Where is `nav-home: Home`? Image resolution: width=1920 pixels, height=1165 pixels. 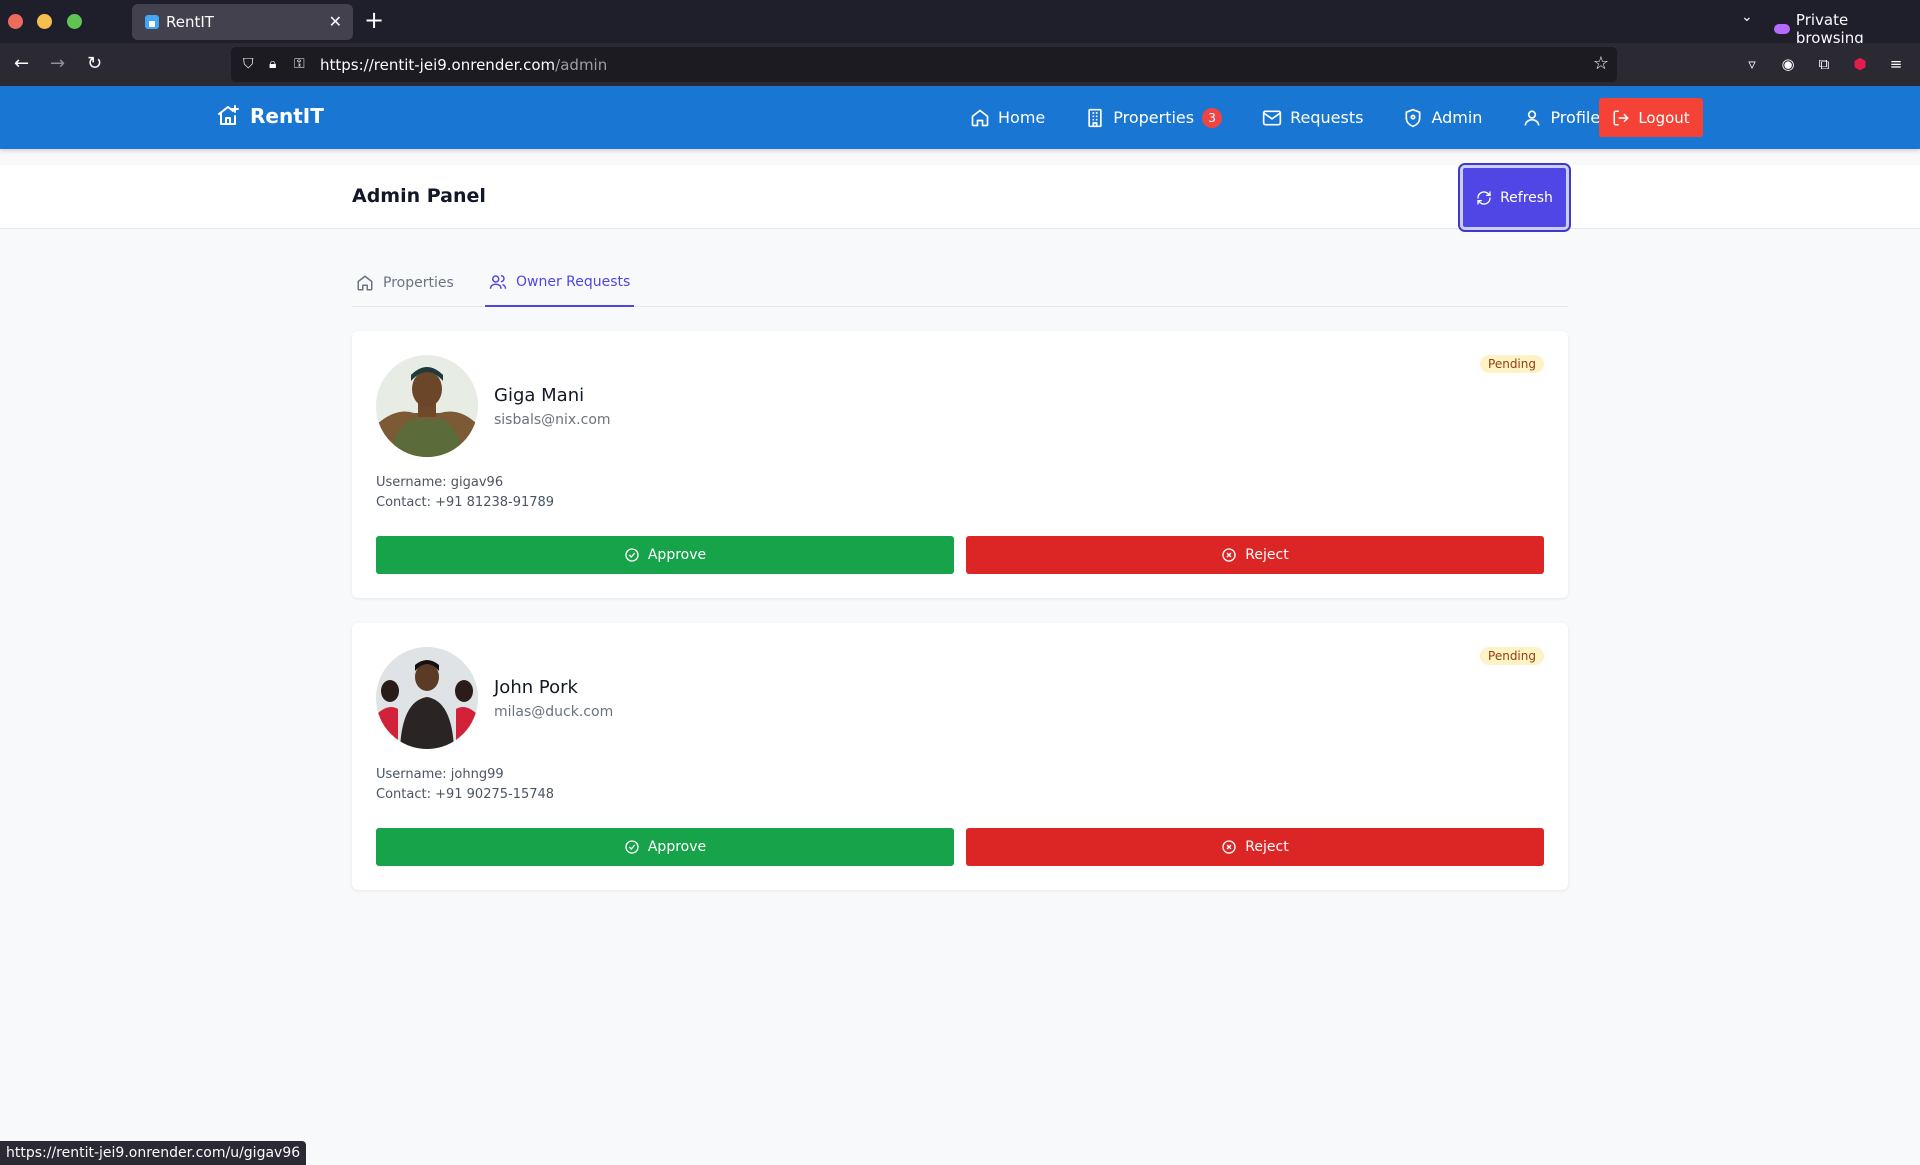 nav-home: Home is located at coordinates (1007, 118).